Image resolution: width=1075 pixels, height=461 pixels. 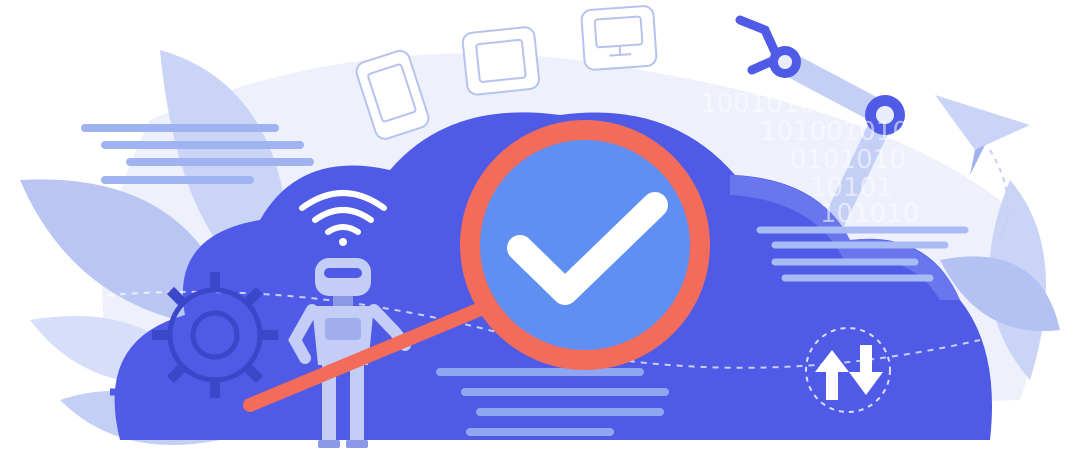 I want to click on tablet-icon, so click(x=500, y=61).